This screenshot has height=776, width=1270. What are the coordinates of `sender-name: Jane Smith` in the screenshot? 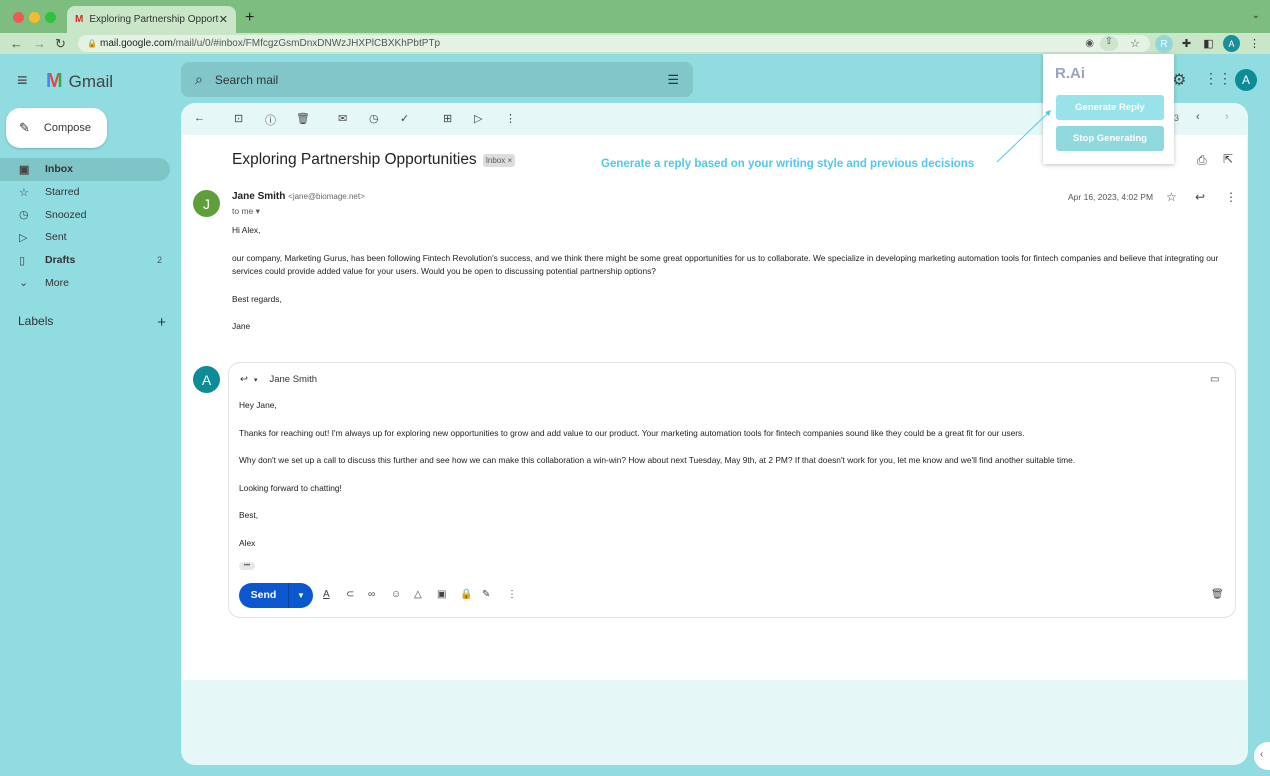 It's located at (258, 196).